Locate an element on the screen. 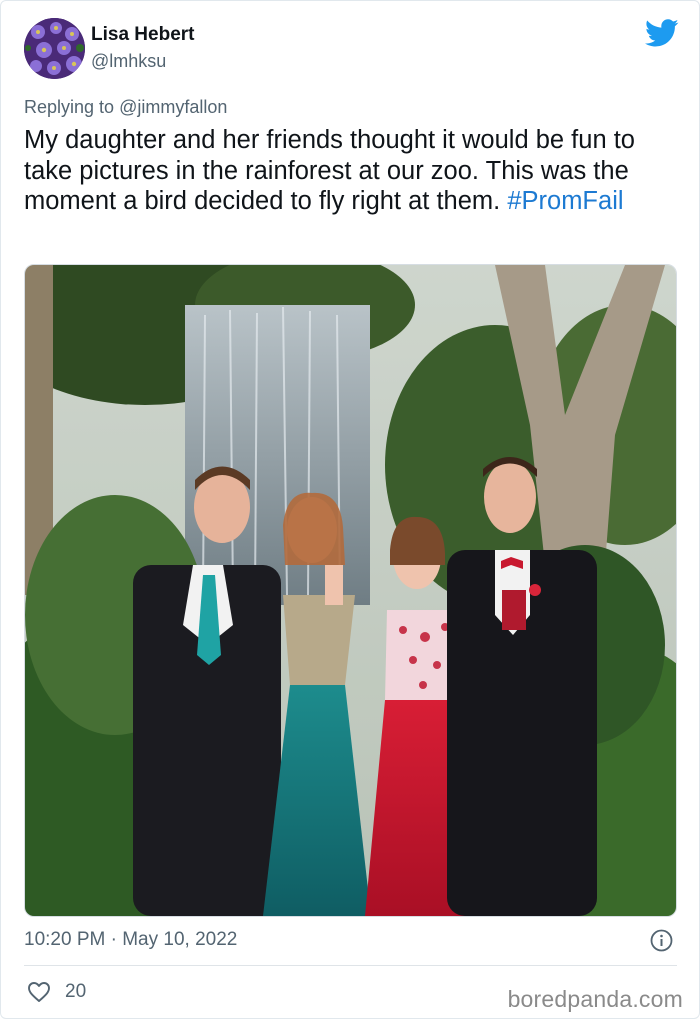 The width and height of the screenshot is (700, 1019). divider is located at coordinates (350, 965).